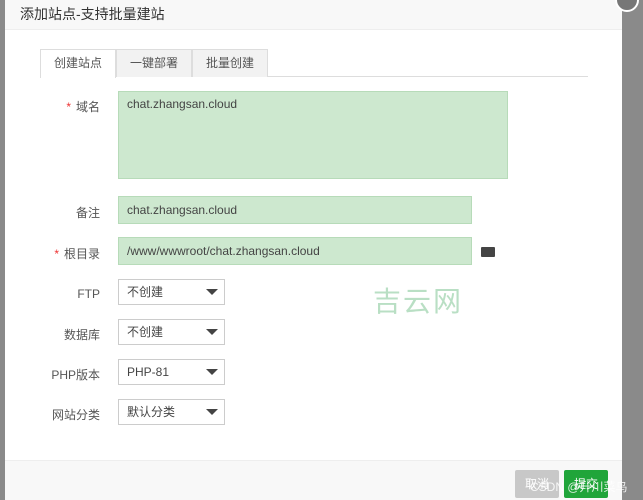  What do you see at coordinates (83, 107) in the screenshot?
I see `domain-label: * 域名` at bounding box center [83, 107].